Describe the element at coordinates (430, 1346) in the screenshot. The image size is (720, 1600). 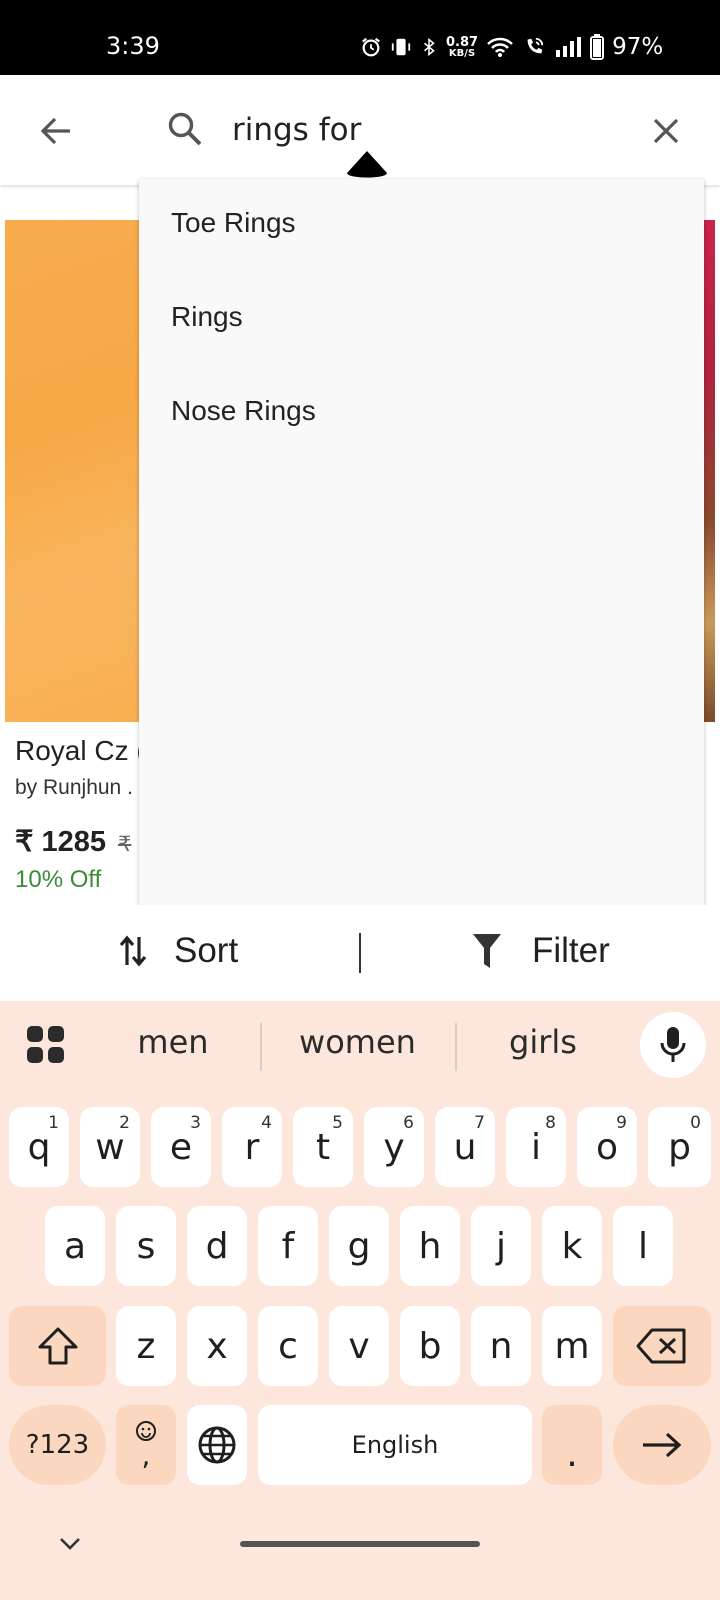
I see `key-b: b` at that location.